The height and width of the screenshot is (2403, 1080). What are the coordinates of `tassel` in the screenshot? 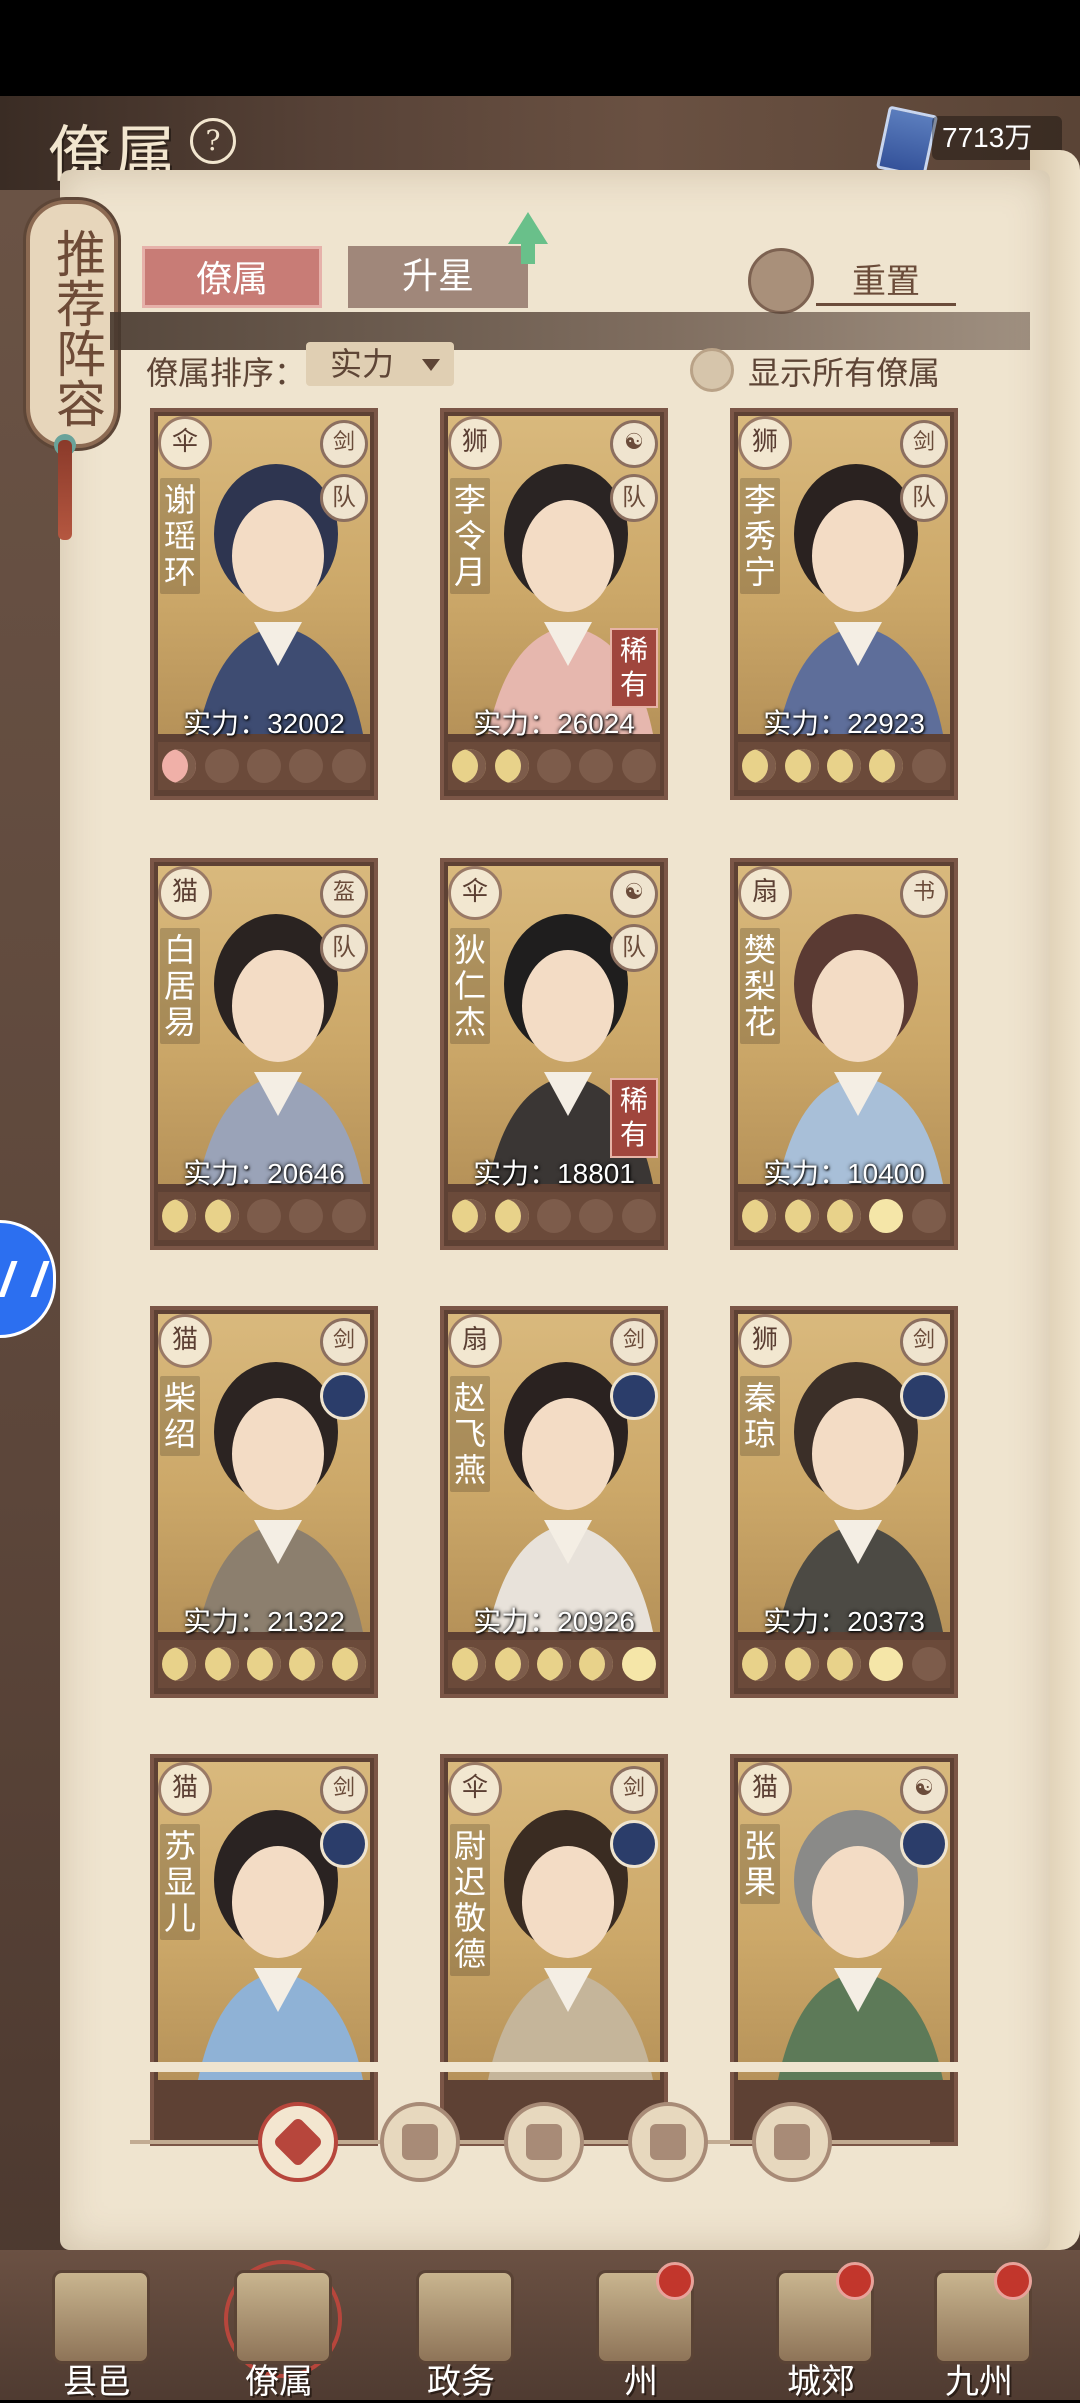 It's located at (65, 490).